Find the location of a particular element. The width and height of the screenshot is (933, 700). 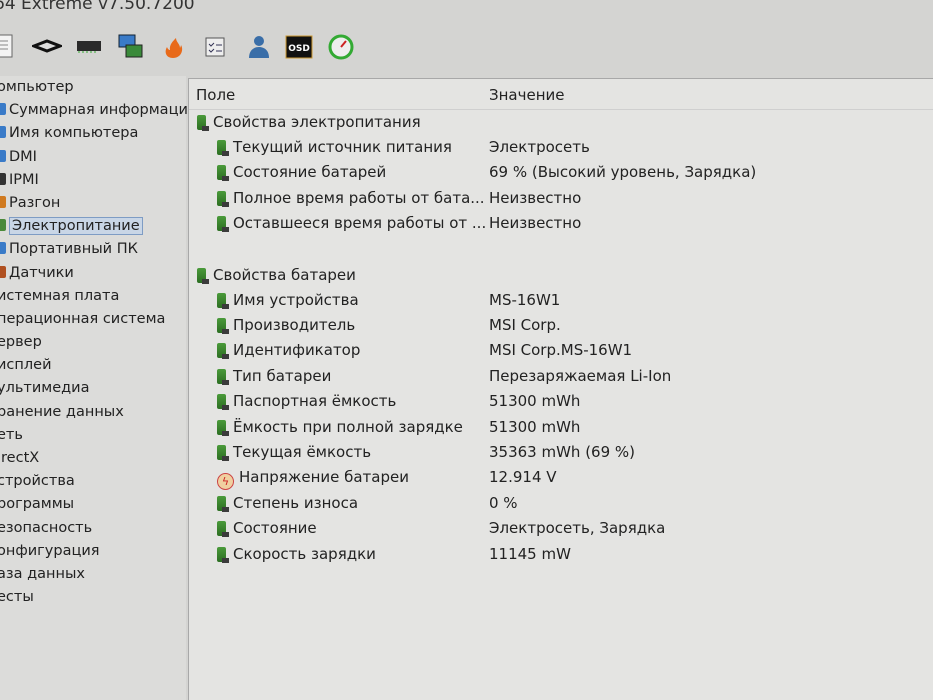

tree-item: Имя компьютера is located at coordinates (93, 133).